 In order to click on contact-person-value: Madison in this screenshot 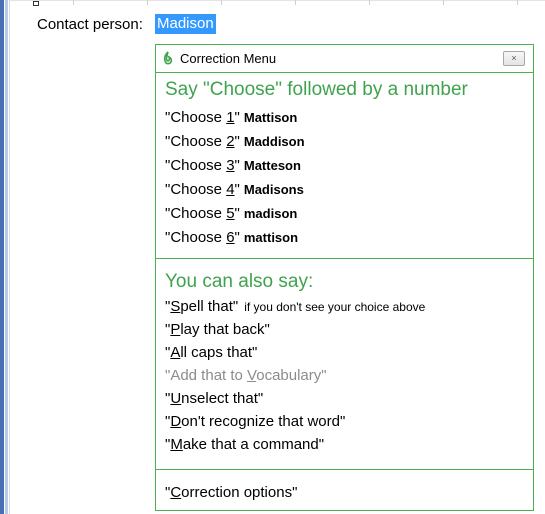, I will do `click(185, 24)`.